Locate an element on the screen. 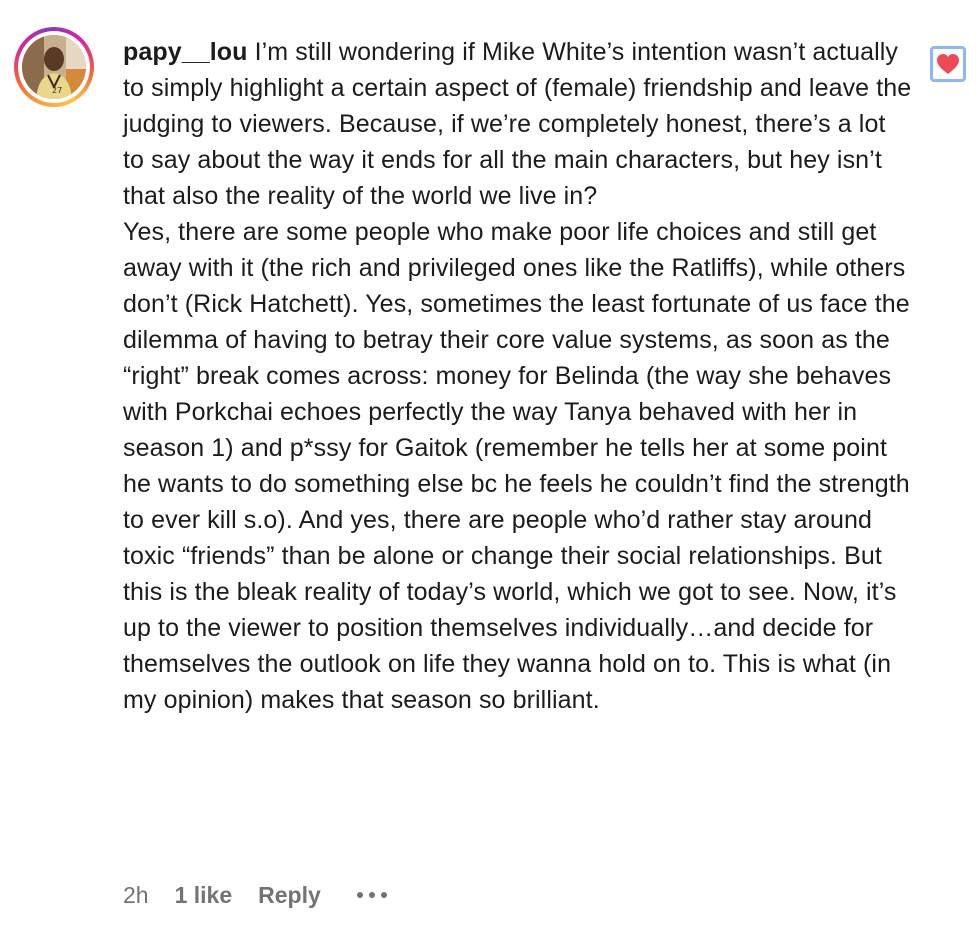 The image size is (978, 926). avatar-image: 27 is located at coordinates (54, 67).